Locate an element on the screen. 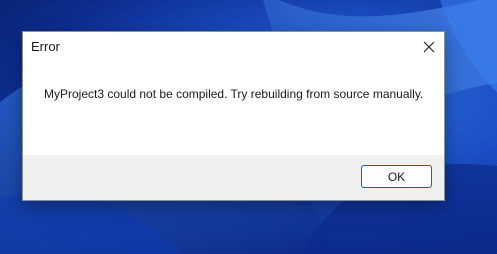  dialog-titlebar: Error is located at coordinates (233, 46).